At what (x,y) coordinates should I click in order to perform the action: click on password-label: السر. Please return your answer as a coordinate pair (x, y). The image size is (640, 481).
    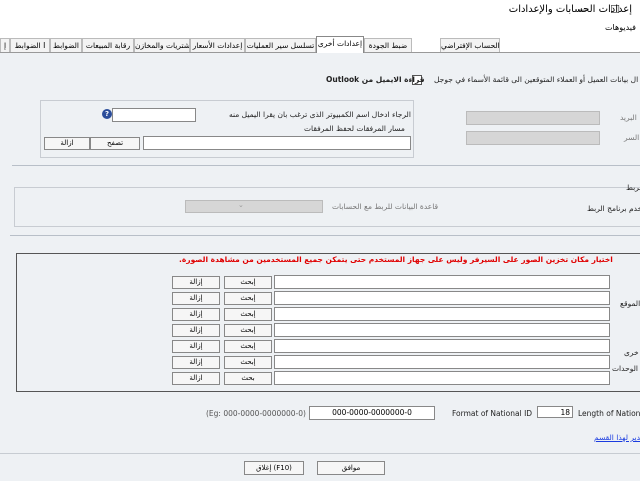
    Looking at the image, I should click on (632, 137).